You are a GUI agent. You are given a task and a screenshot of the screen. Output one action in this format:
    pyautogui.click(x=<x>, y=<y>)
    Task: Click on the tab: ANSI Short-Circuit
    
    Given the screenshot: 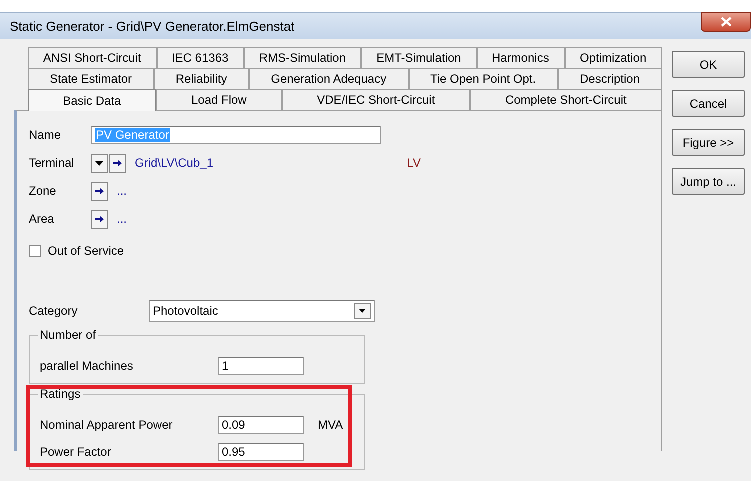 What is the action you would take?
    pyautogui.click(x=92, y=57)
    